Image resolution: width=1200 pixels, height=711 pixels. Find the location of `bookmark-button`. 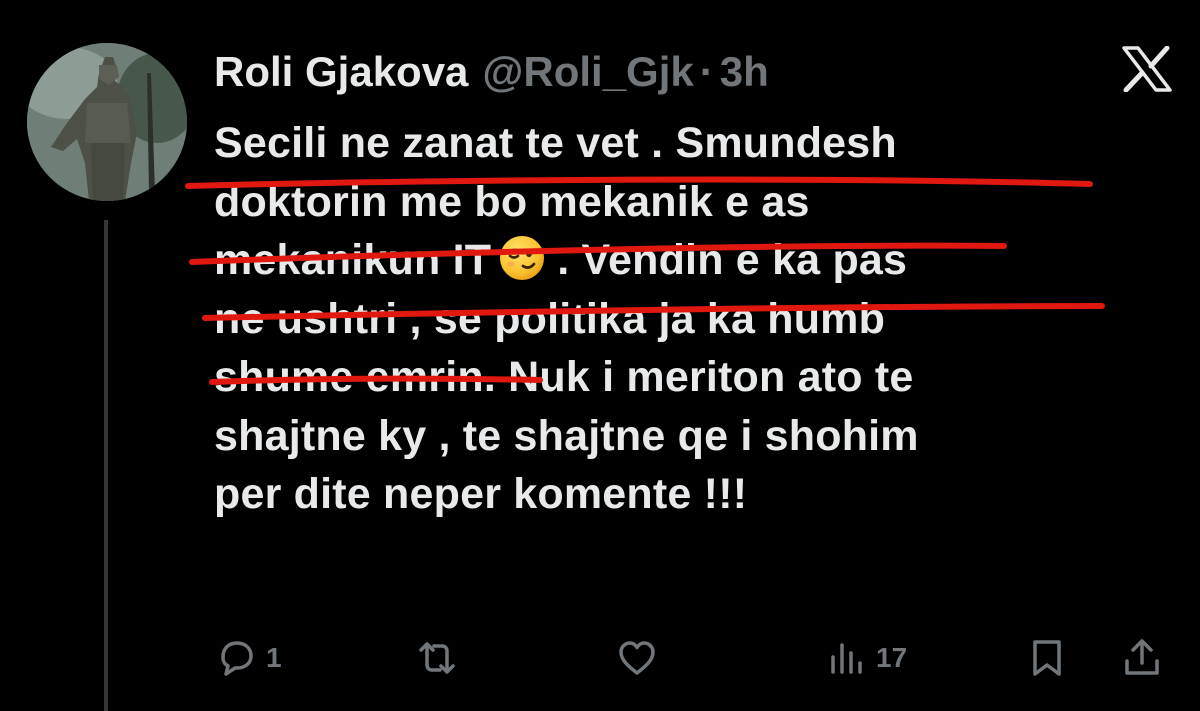

bookmark-button is located at coordinates (1047, 658).